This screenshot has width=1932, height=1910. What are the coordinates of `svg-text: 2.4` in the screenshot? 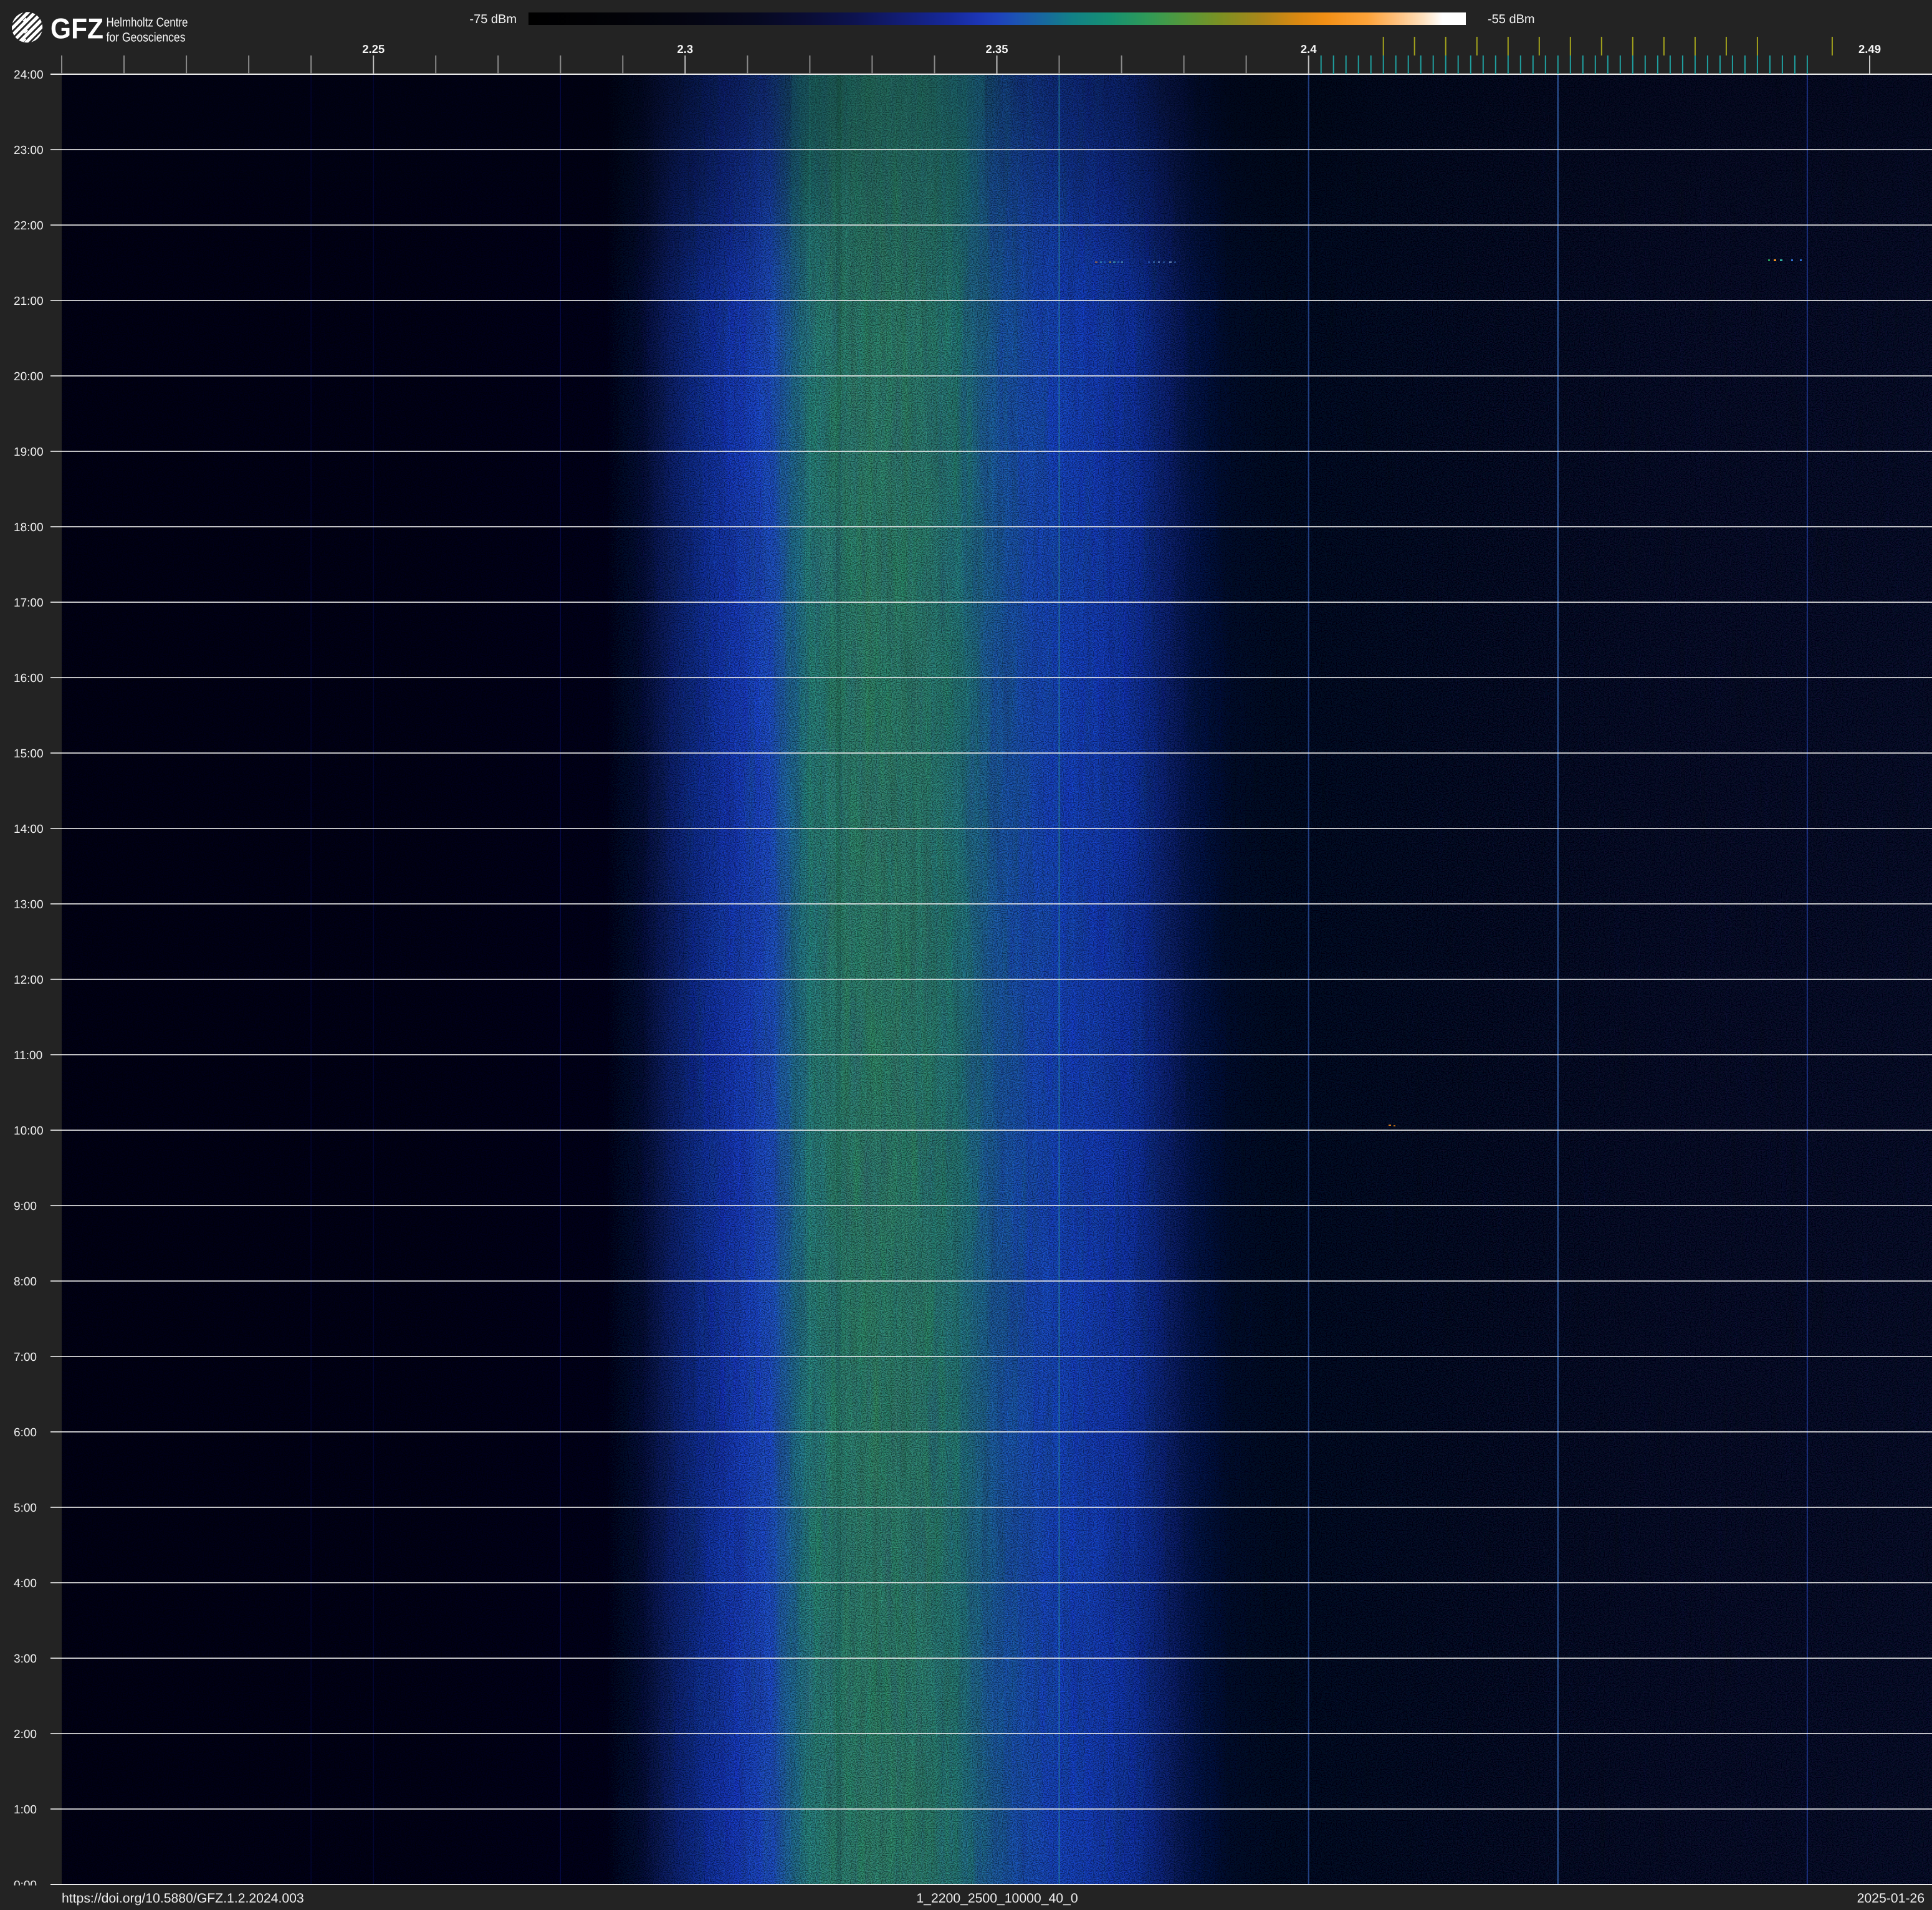 It's located at (1309, 48).